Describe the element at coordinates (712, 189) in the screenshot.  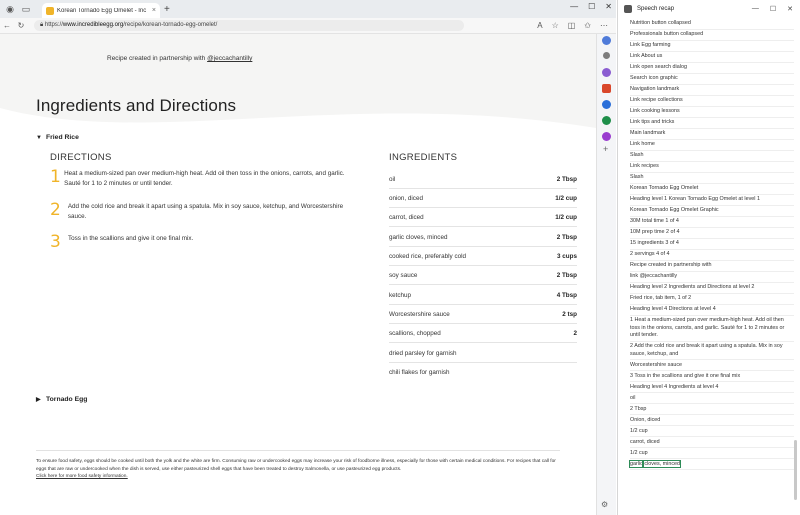
I see `list-item: Korean Tornado Egg Omelet` at that location.